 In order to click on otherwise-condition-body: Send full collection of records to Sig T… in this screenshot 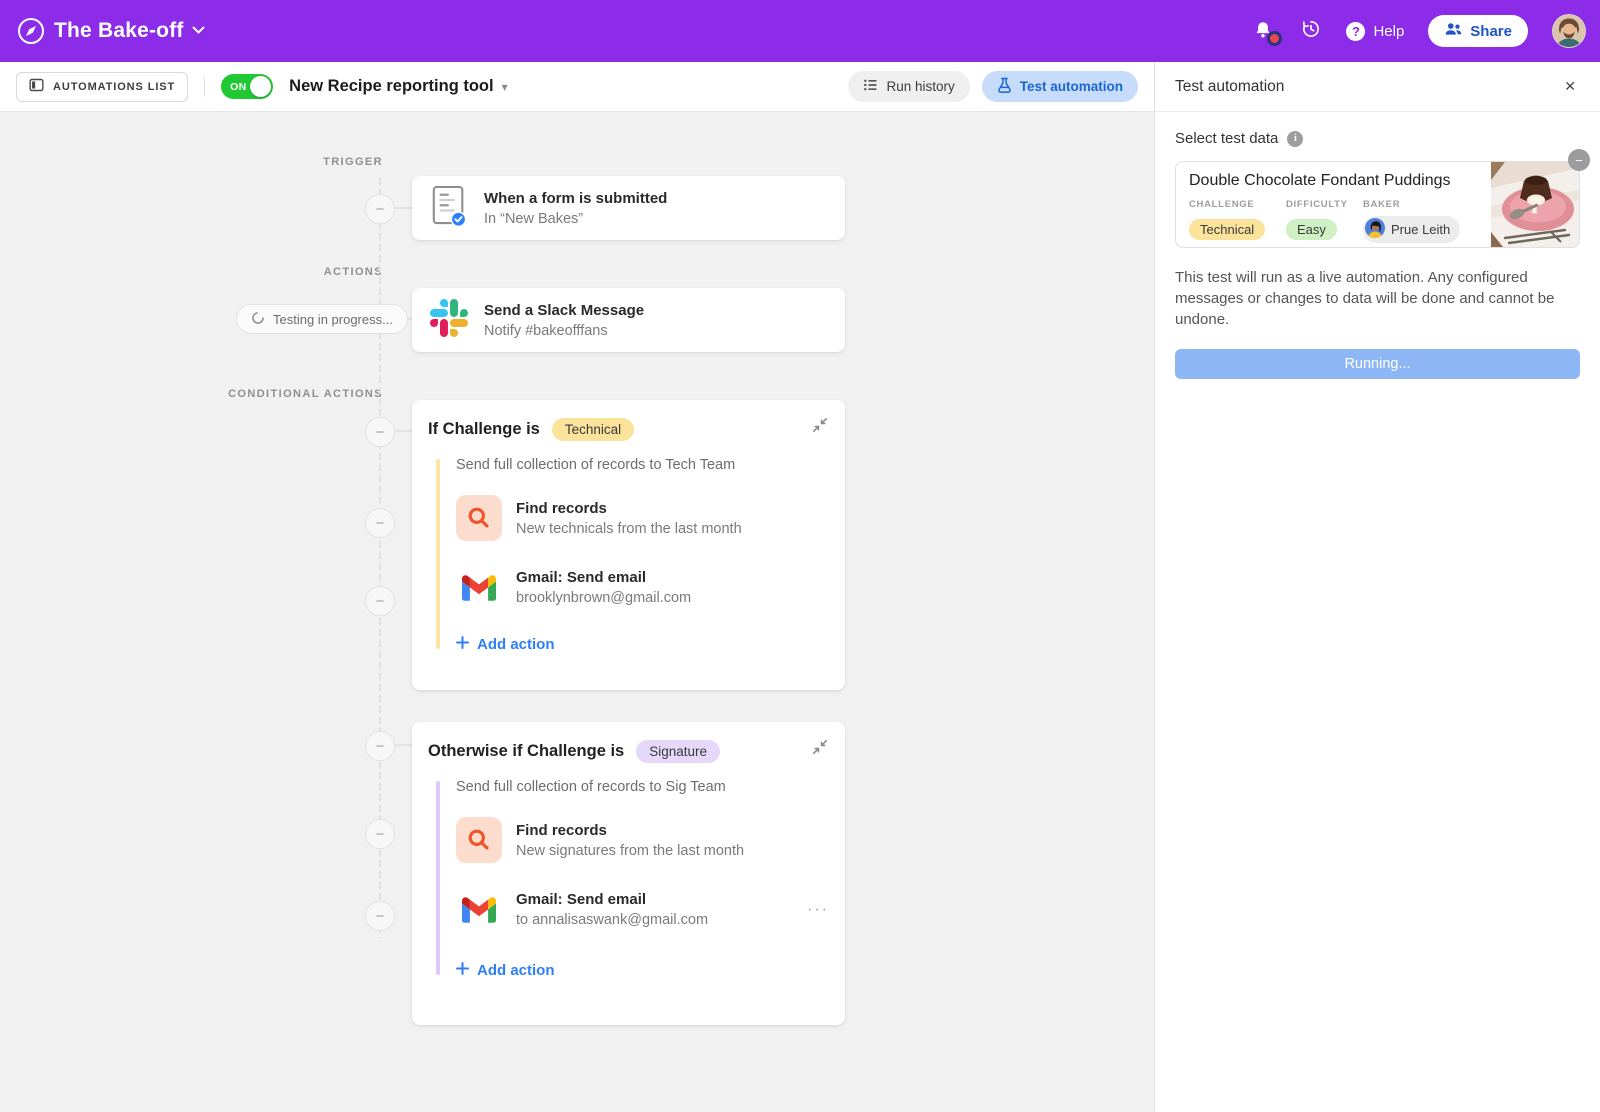, I will do `click(628, 879)`.